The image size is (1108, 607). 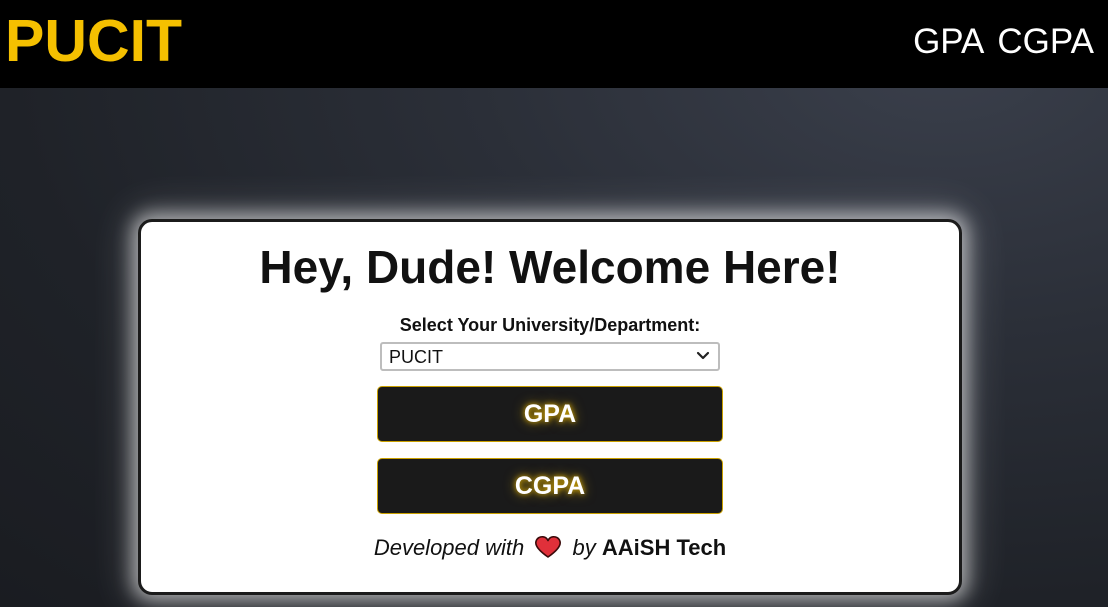 I want to click on university-select: PUCIT, so click(x=550, y=356).